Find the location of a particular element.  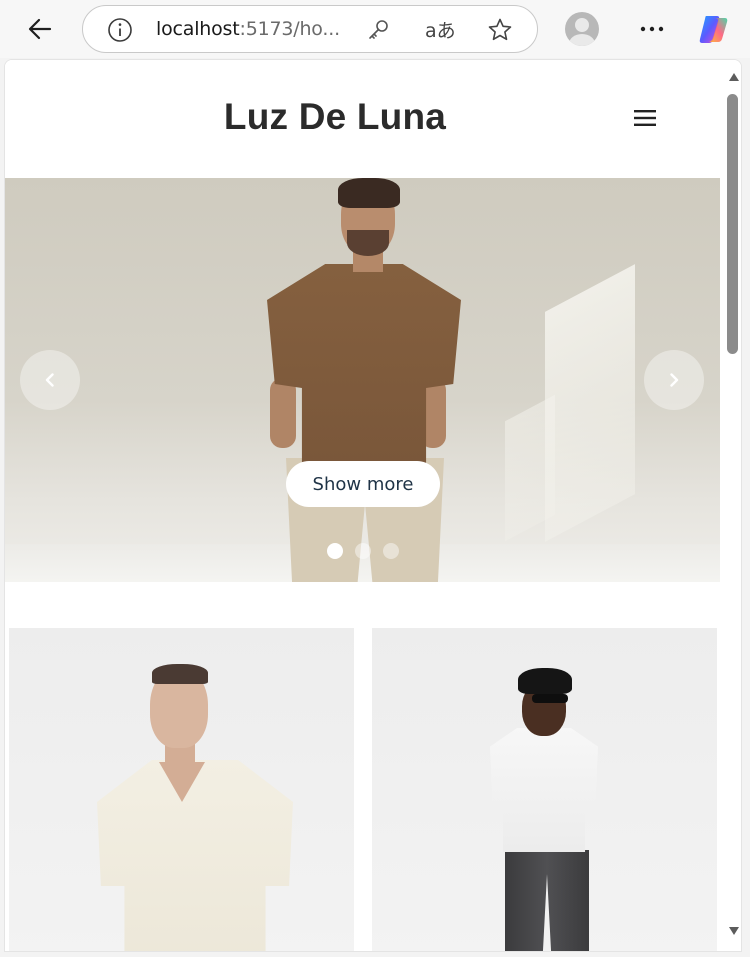

chevron-left-icon is located at coordinates (49, 380).